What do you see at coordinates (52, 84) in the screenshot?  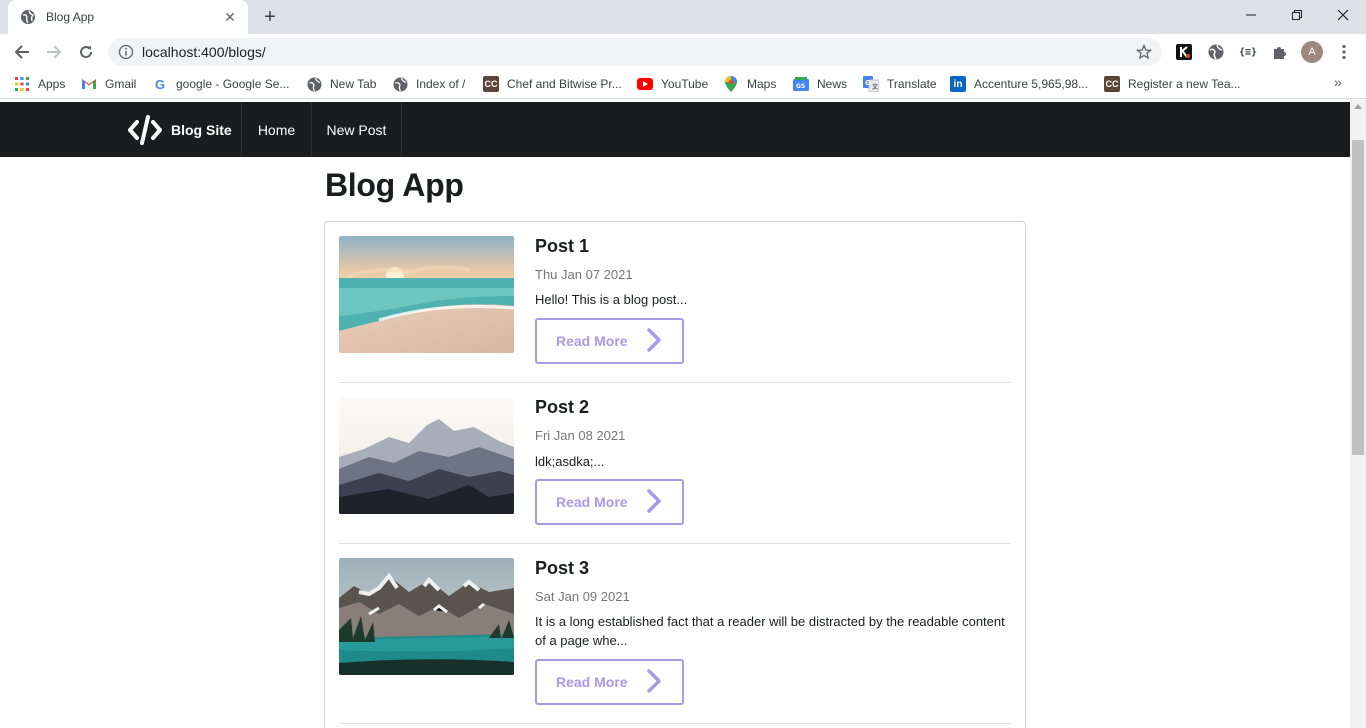 I see `bookmark-label: Apps` at bounding box center [52, 84].